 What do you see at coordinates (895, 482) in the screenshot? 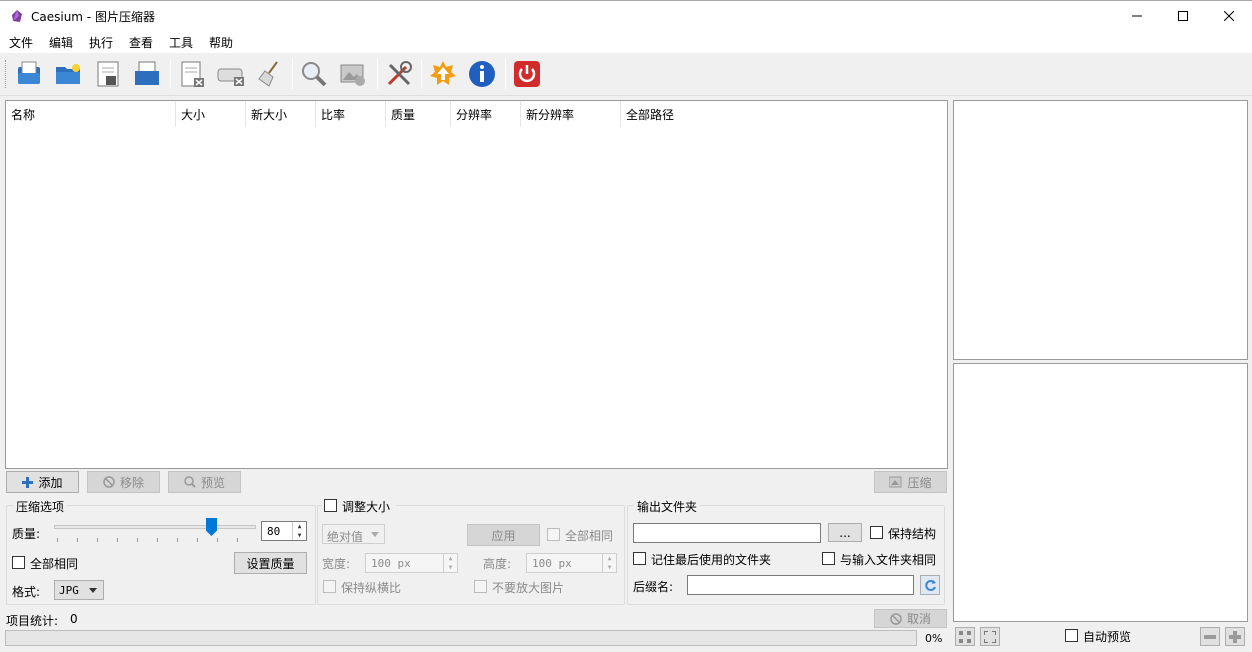
I see `compress-icon` at bounding box center [895, 482].